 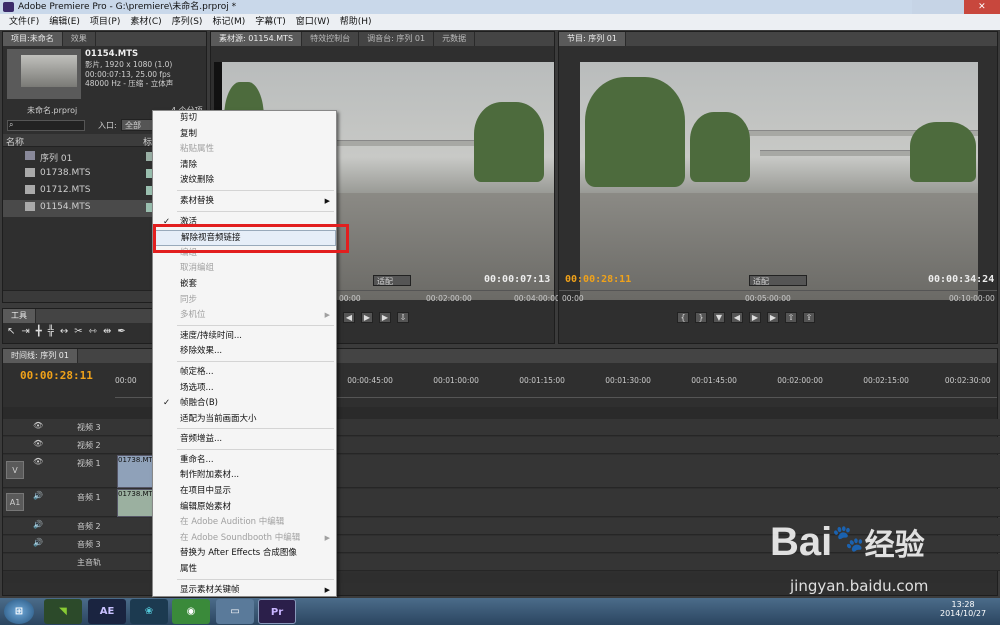 What do you see at coordinates (210, 589) in the screenshot?
I see `menu-item-label: 显示素材关键帧` at bounding box center [210, 589].